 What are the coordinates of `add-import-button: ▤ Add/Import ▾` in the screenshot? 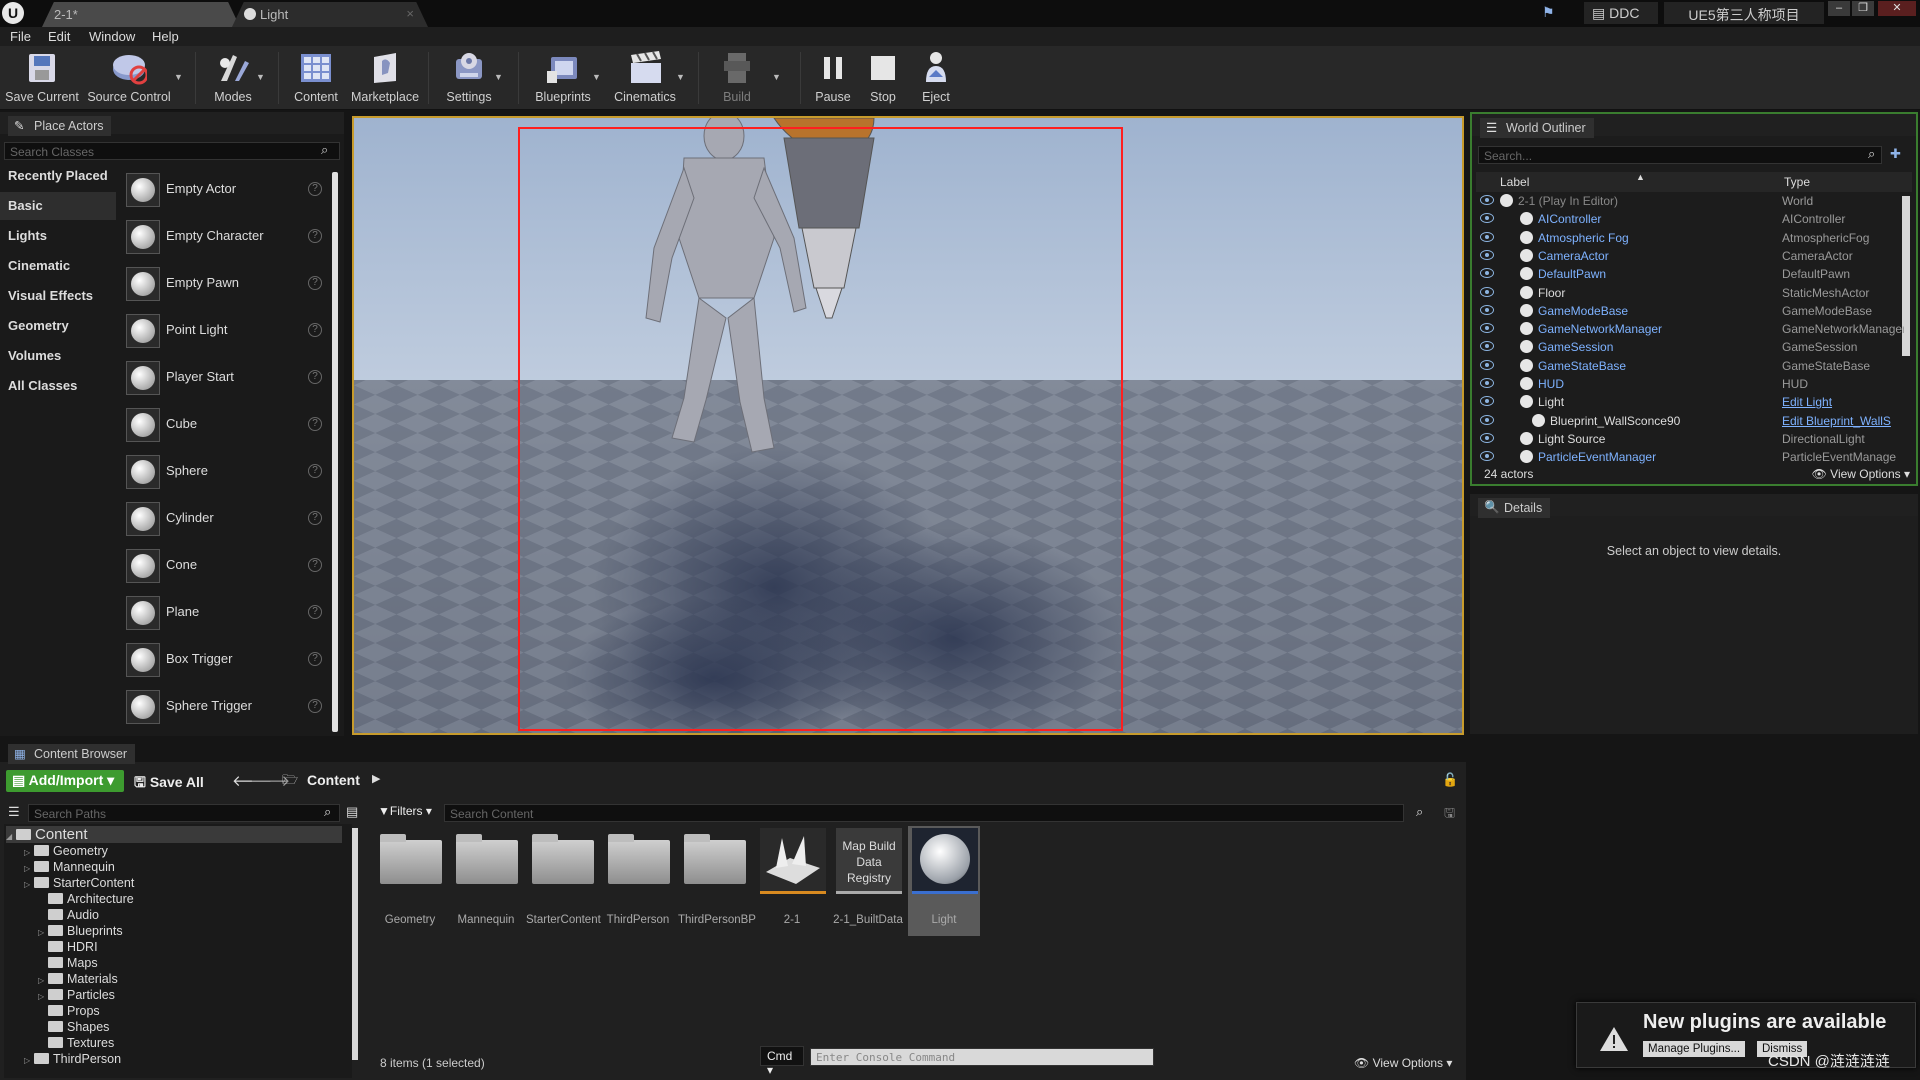 It's located at (65, 781).